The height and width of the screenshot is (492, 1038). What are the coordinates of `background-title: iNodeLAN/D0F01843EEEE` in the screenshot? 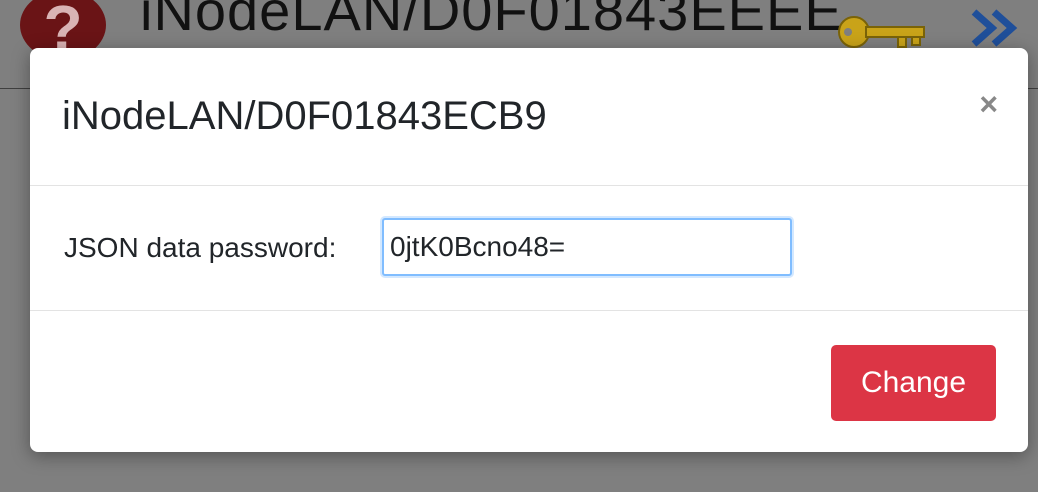 It's located at (491, 21).